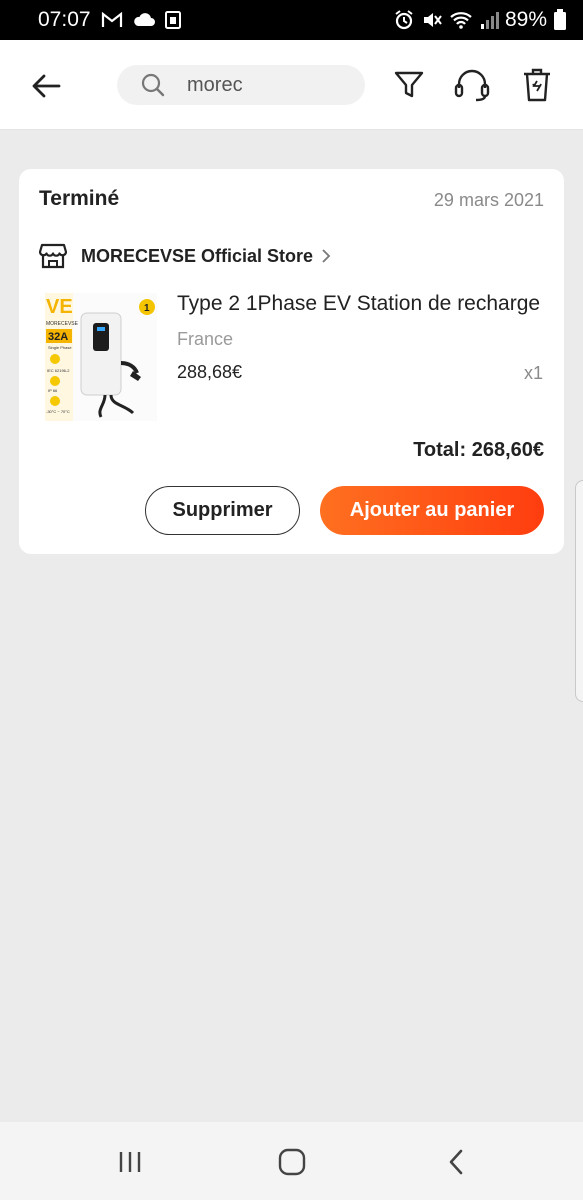  I want to click on app-header: morec, so click(291, 85).